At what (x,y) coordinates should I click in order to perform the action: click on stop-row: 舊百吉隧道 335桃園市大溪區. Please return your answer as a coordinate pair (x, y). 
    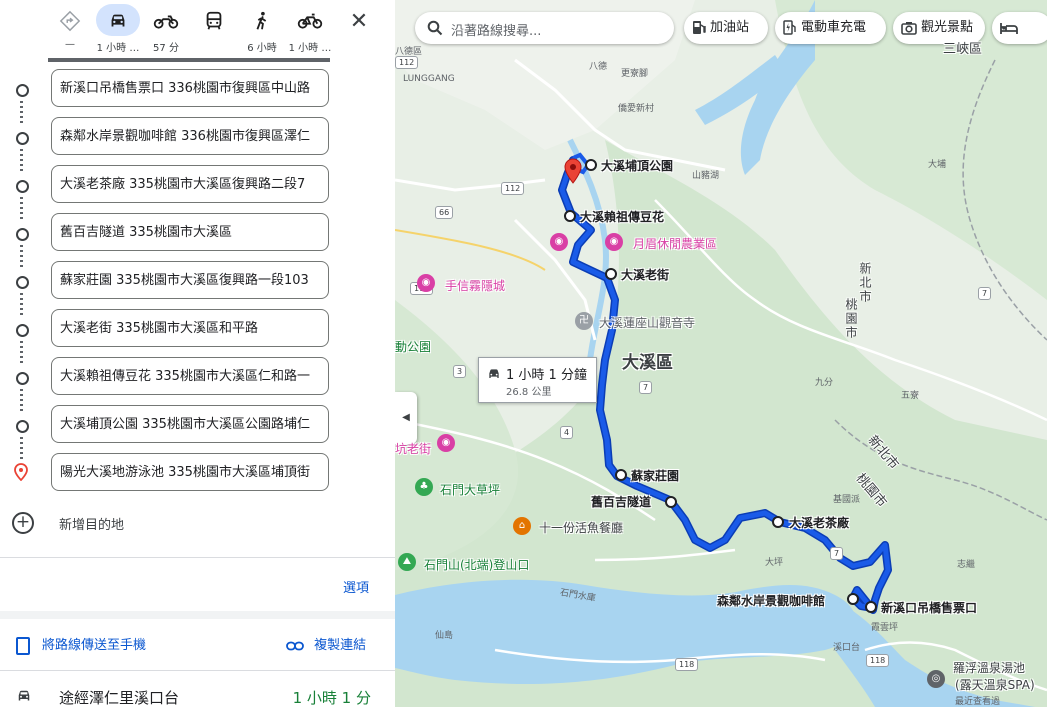
    Looking at the image, I should click on (197, 239).